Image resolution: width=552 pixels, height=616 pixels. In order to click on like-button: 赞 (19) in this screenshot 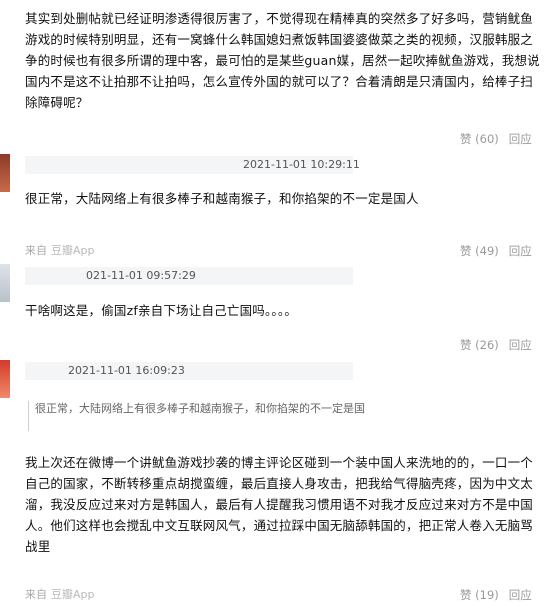, I will do `click(479, 595)`.